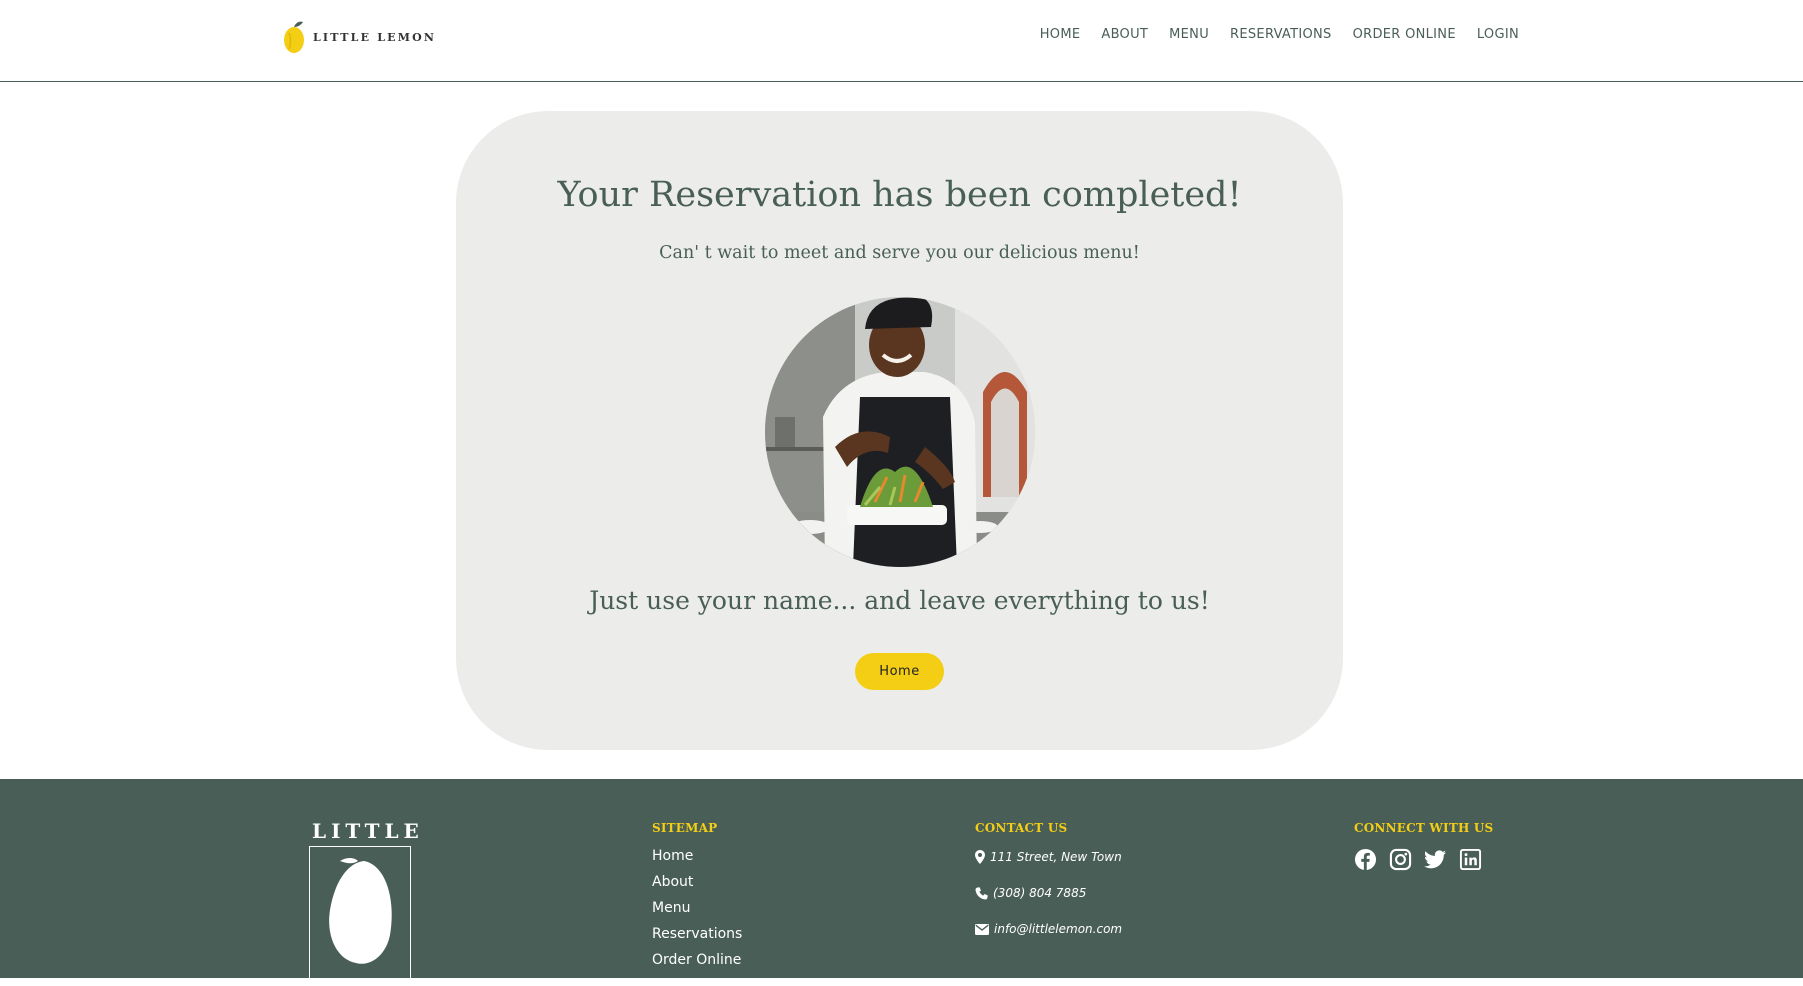  Describe the element at coordinates (1039, 893) in the screenshot. I see `contact-phone-text: (308) 804 7885` at that location.